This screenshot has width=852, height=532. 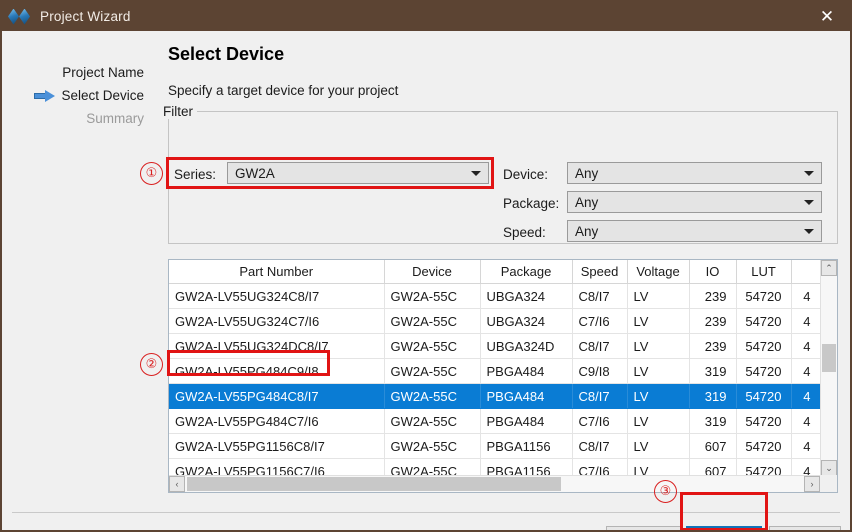 I want to click on column-header-lut: LUT, so click(x=764, y=272).